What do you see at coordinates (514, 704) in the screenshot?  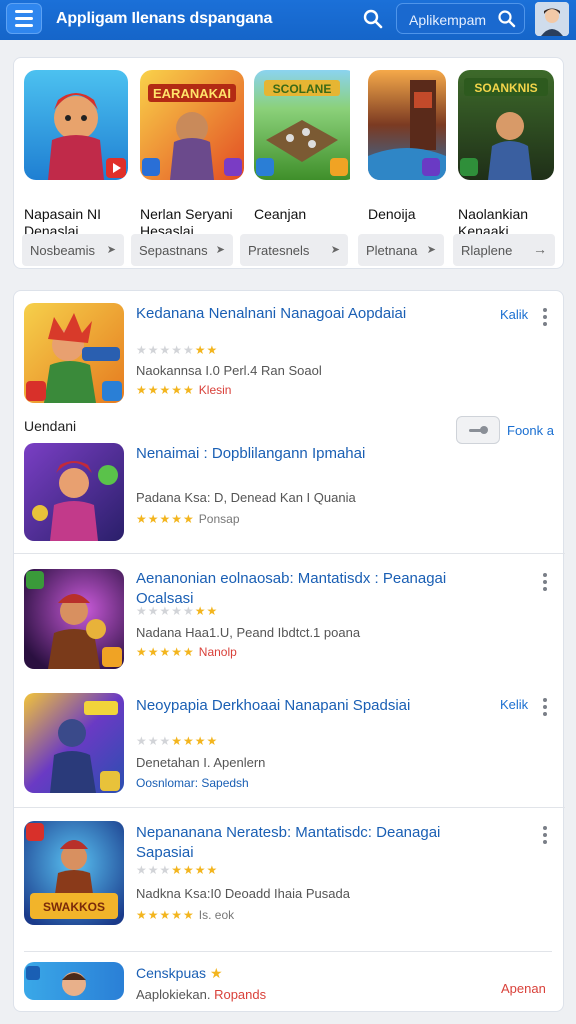 I see `install-link: Kelik` at bounding box center [514, 704].